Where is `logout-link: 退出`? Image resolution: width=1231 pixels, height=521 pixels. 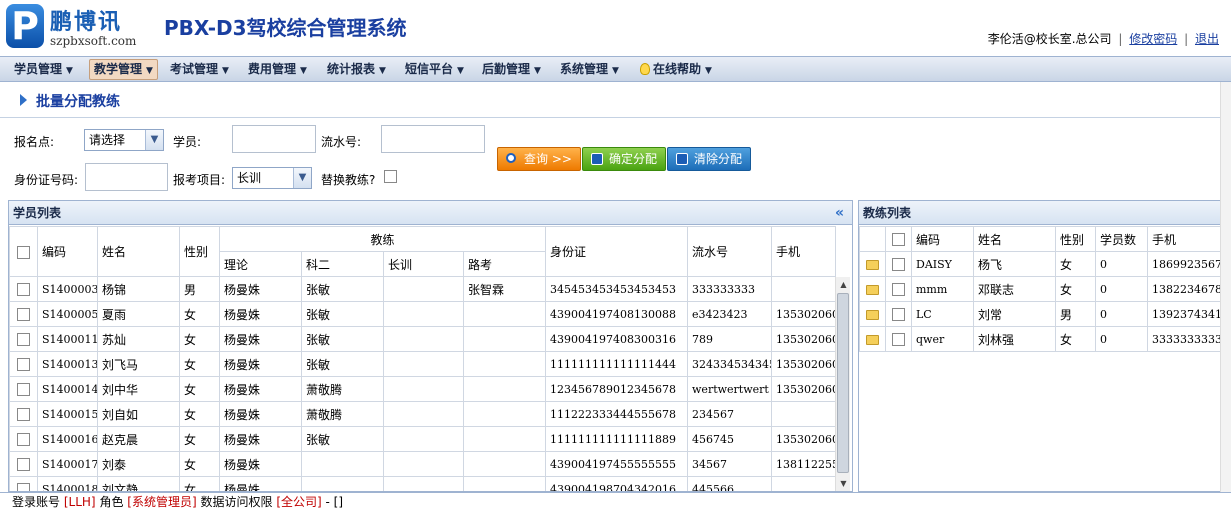
logout-link: 退出 is located at coordinates (1207, 39).